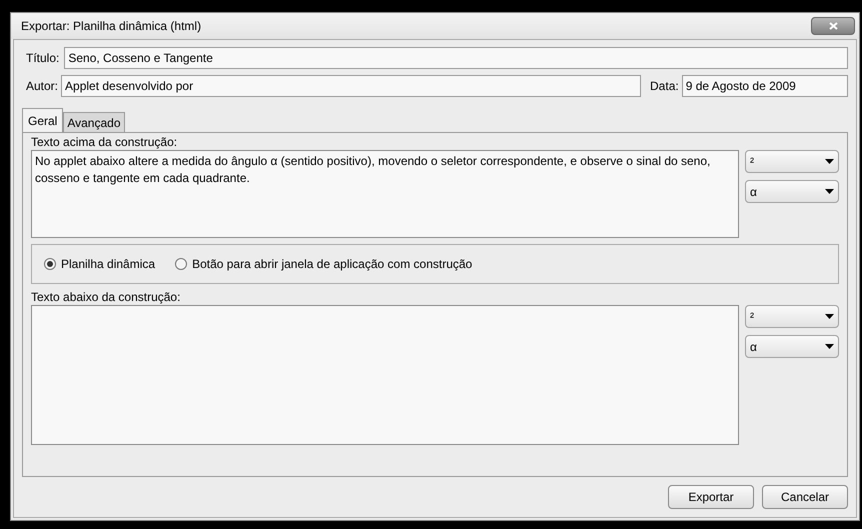  I want to click on tab: Avançado, so click(93, 122).